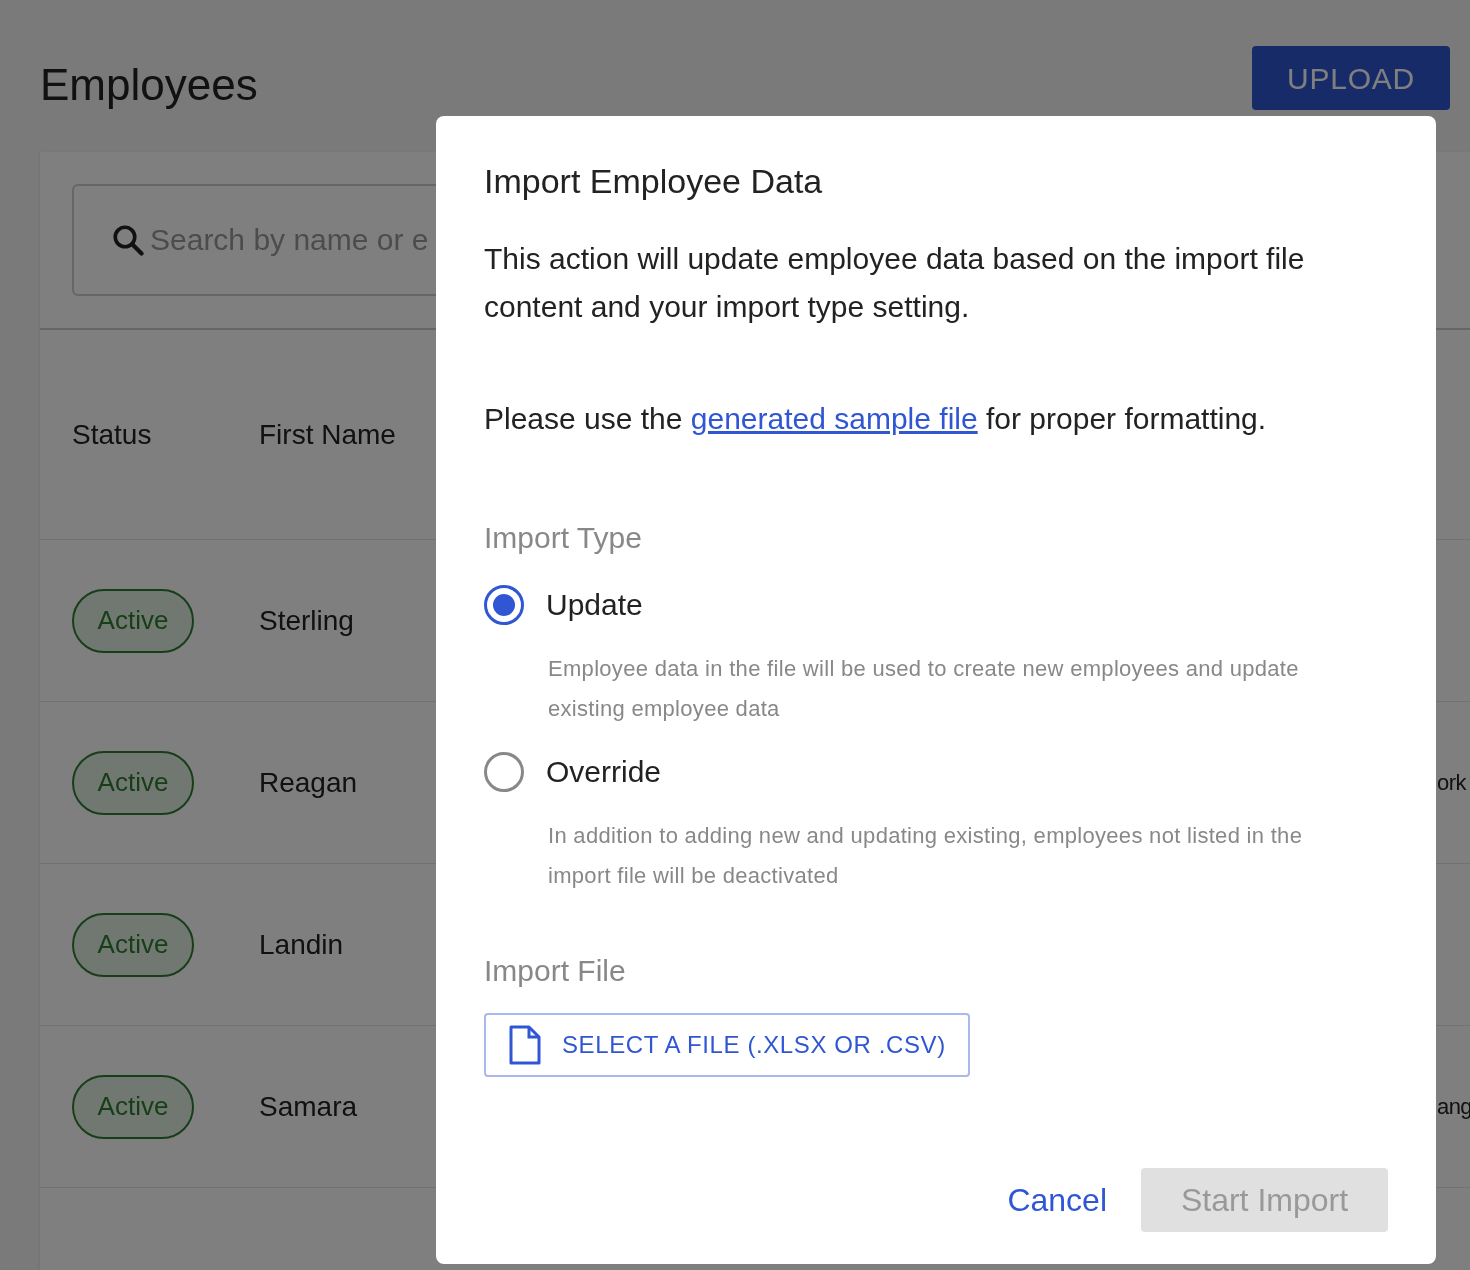 This screenshot has height=1270, width=1470. What do you see at coordinates (876, 419) in the screenshot?
I see `sample-text: Please use the generated sample file for proper formatting.` at bounding box center [876, 419].